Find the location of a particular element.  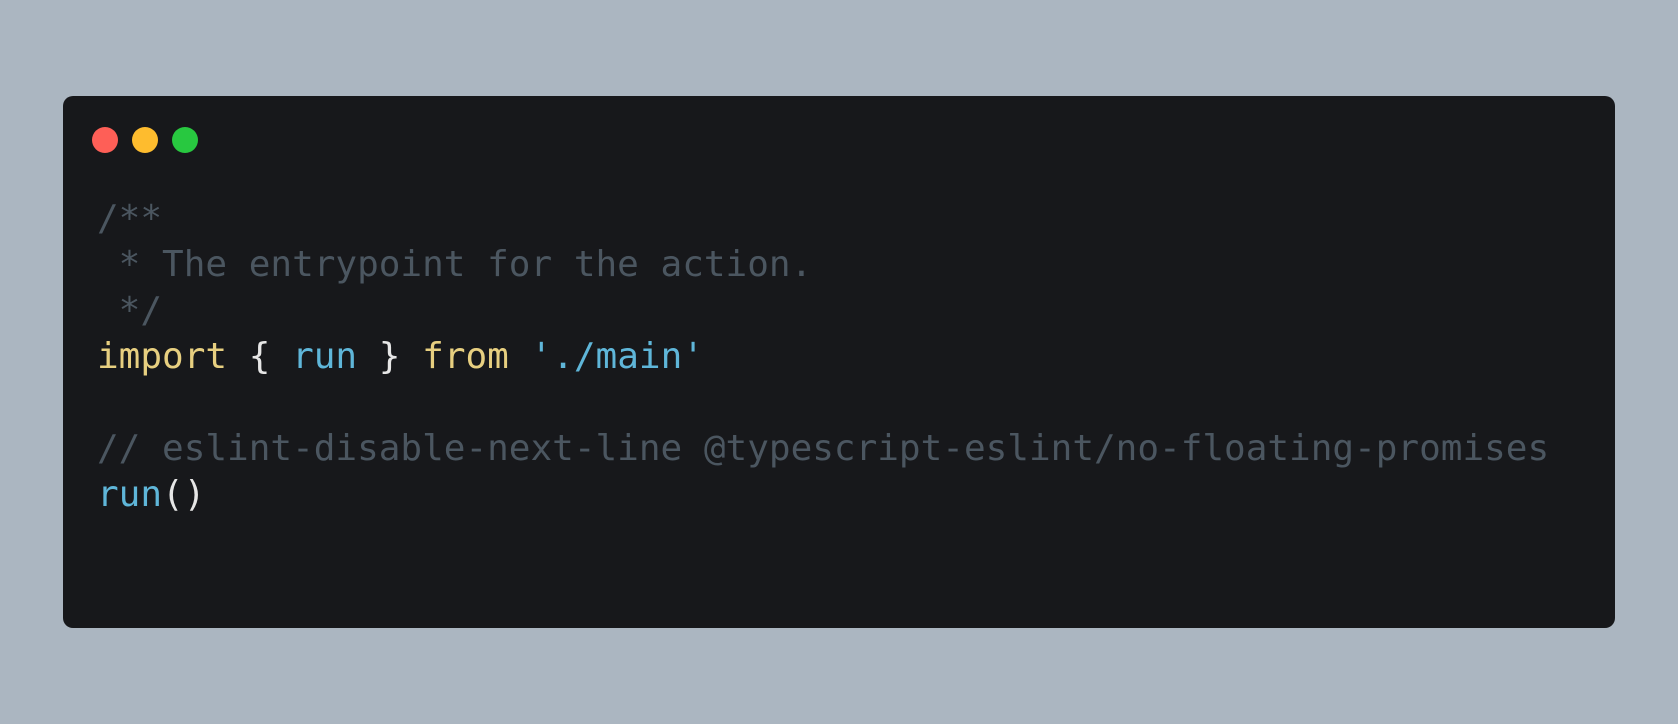

run-call: run is located at coordinates (130, 494).